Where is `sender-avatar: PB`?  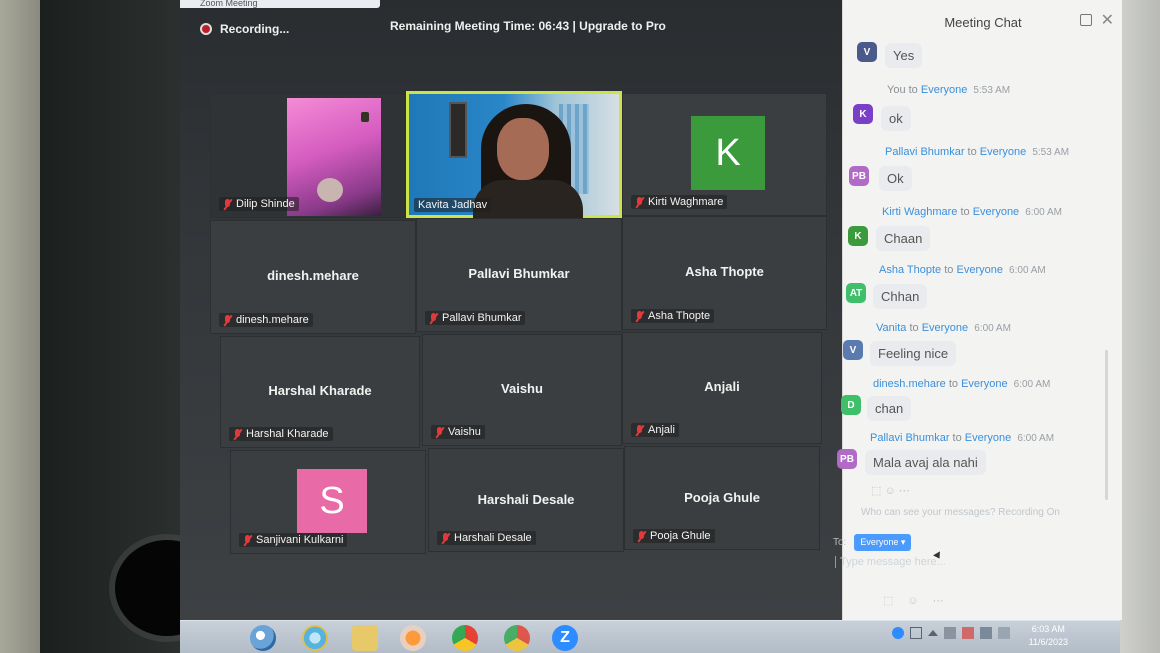 sender-avatar: PB is located at coordinates (847, 459).